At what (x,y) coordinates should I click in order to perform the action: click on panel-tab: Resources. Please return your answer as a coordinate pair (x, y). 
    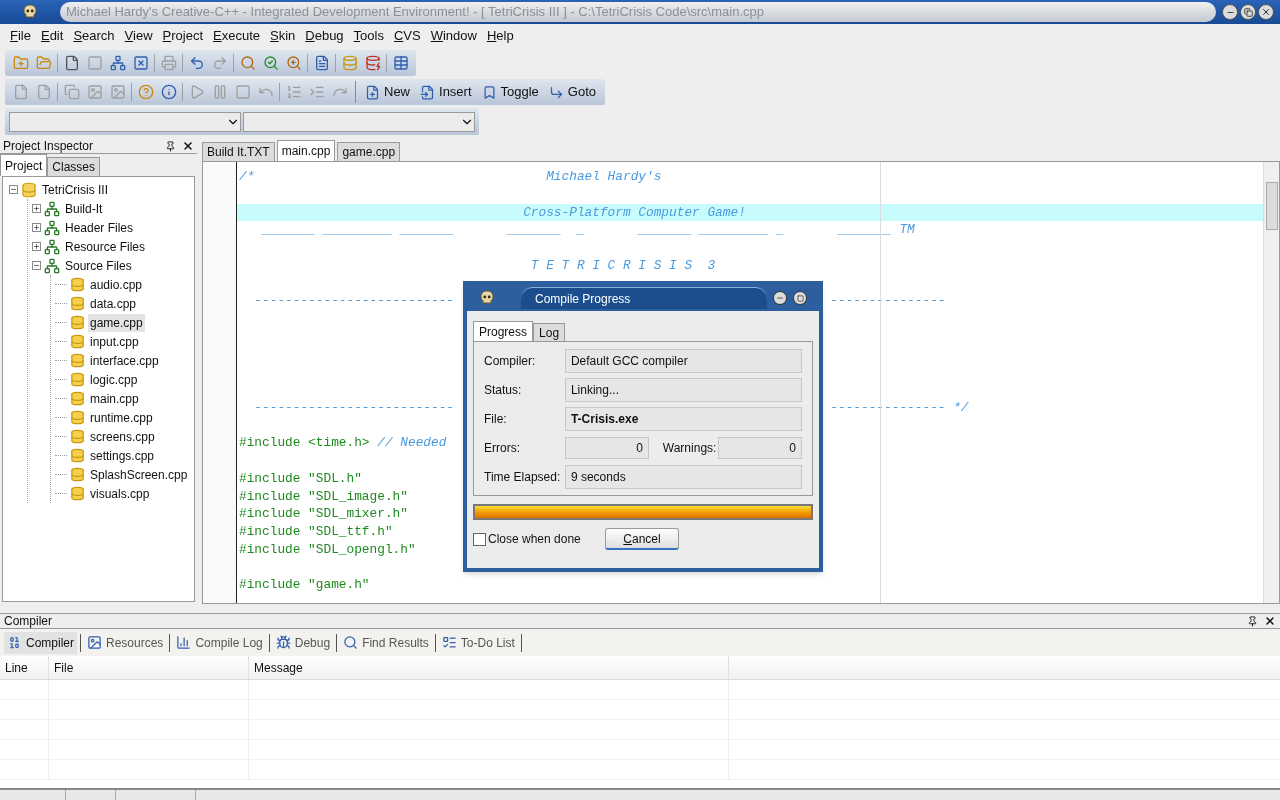
    Looking at the image, I should click on (125, 642).